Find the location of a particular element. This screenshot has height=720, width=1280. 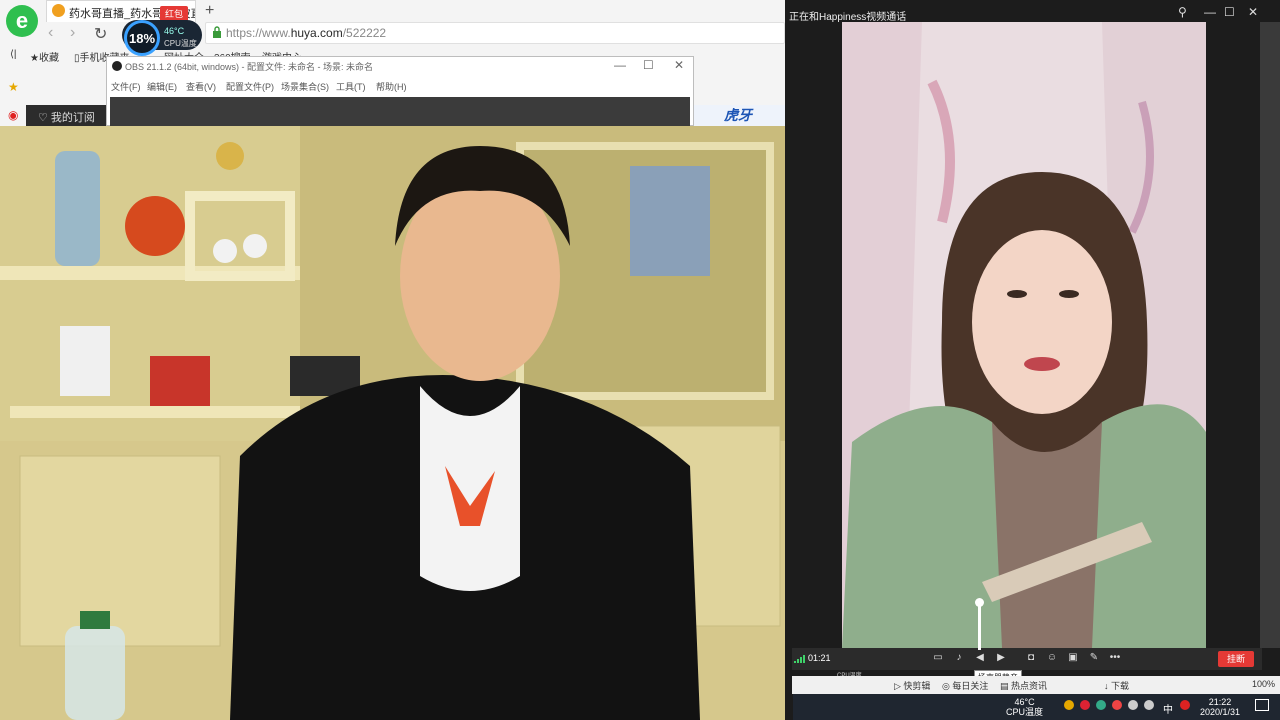

reload-icon: ↻ is located at coordinates (100, 34).